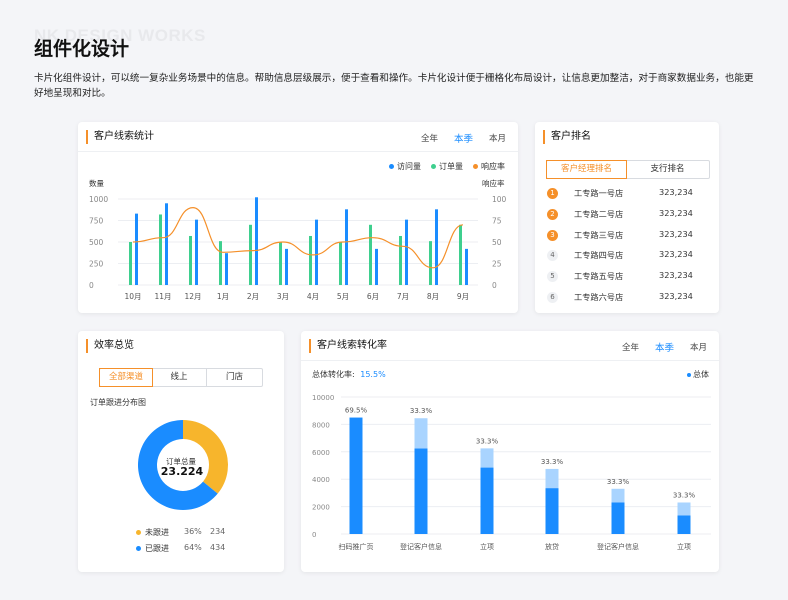 This screenshot has height=600, width=788. I want to click on rank-row: 2 工专路二号店 323,234, so click(627, 215).